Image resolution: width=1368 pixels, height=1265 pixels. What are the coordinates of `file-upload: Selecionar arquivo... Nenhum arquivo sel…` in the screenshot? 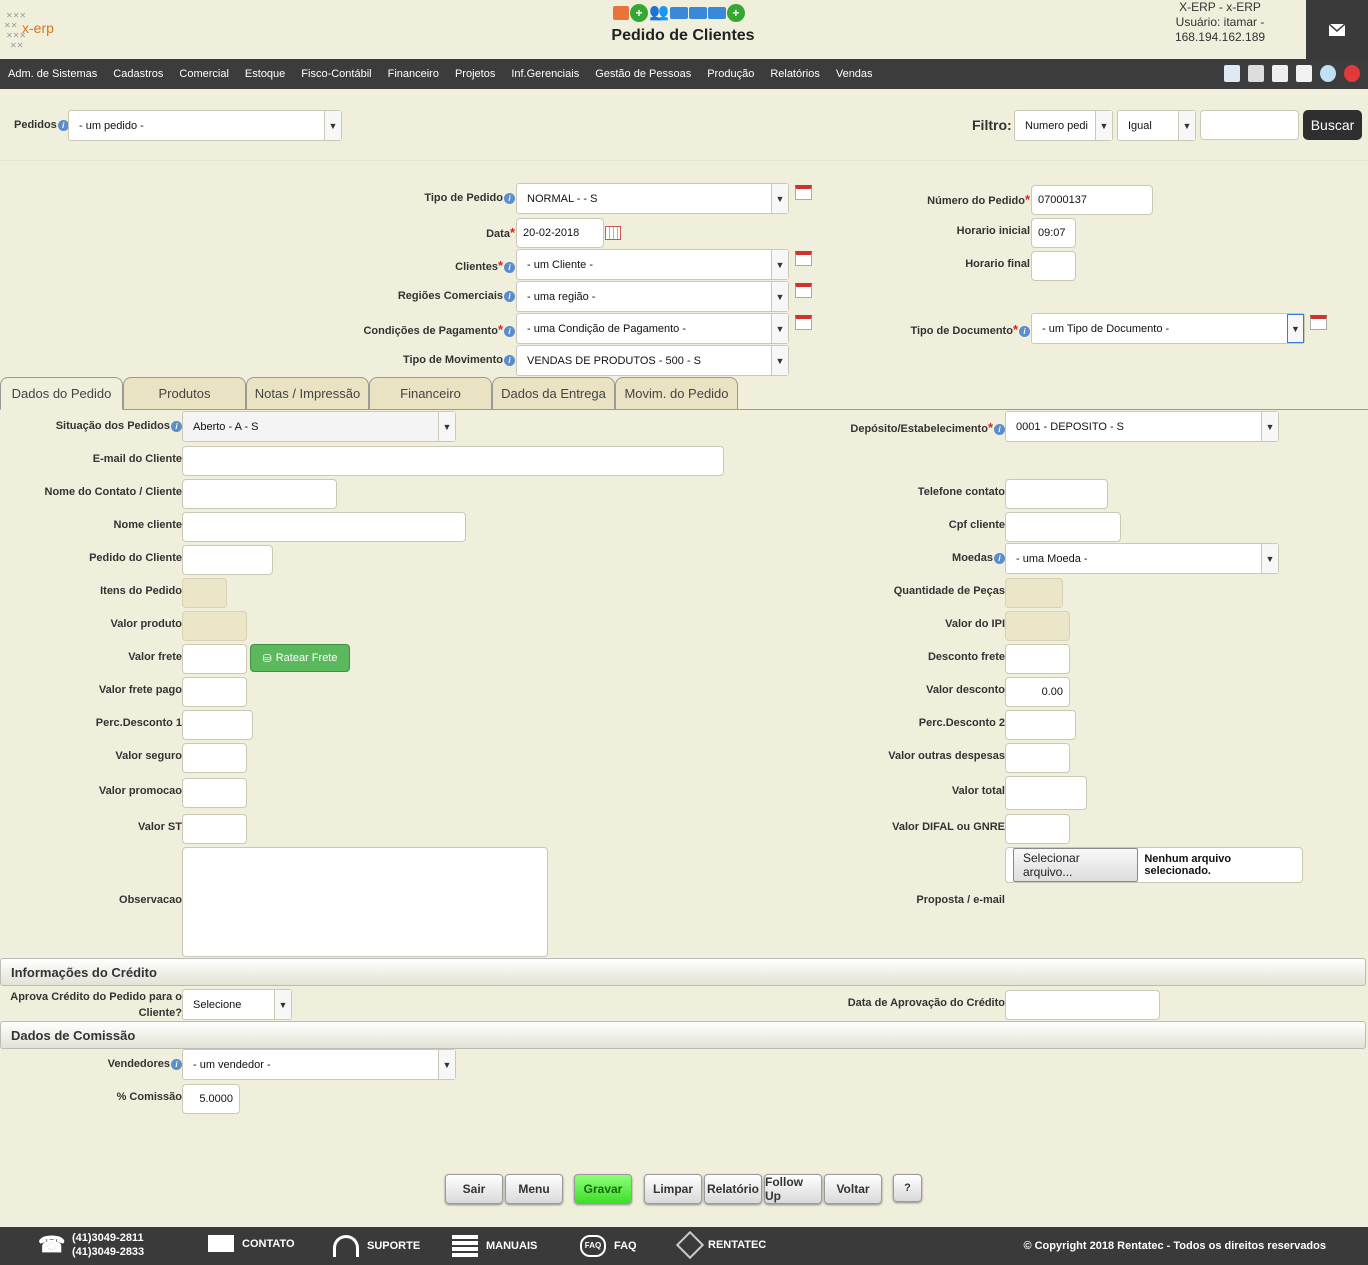 It's located at (1154, 865).